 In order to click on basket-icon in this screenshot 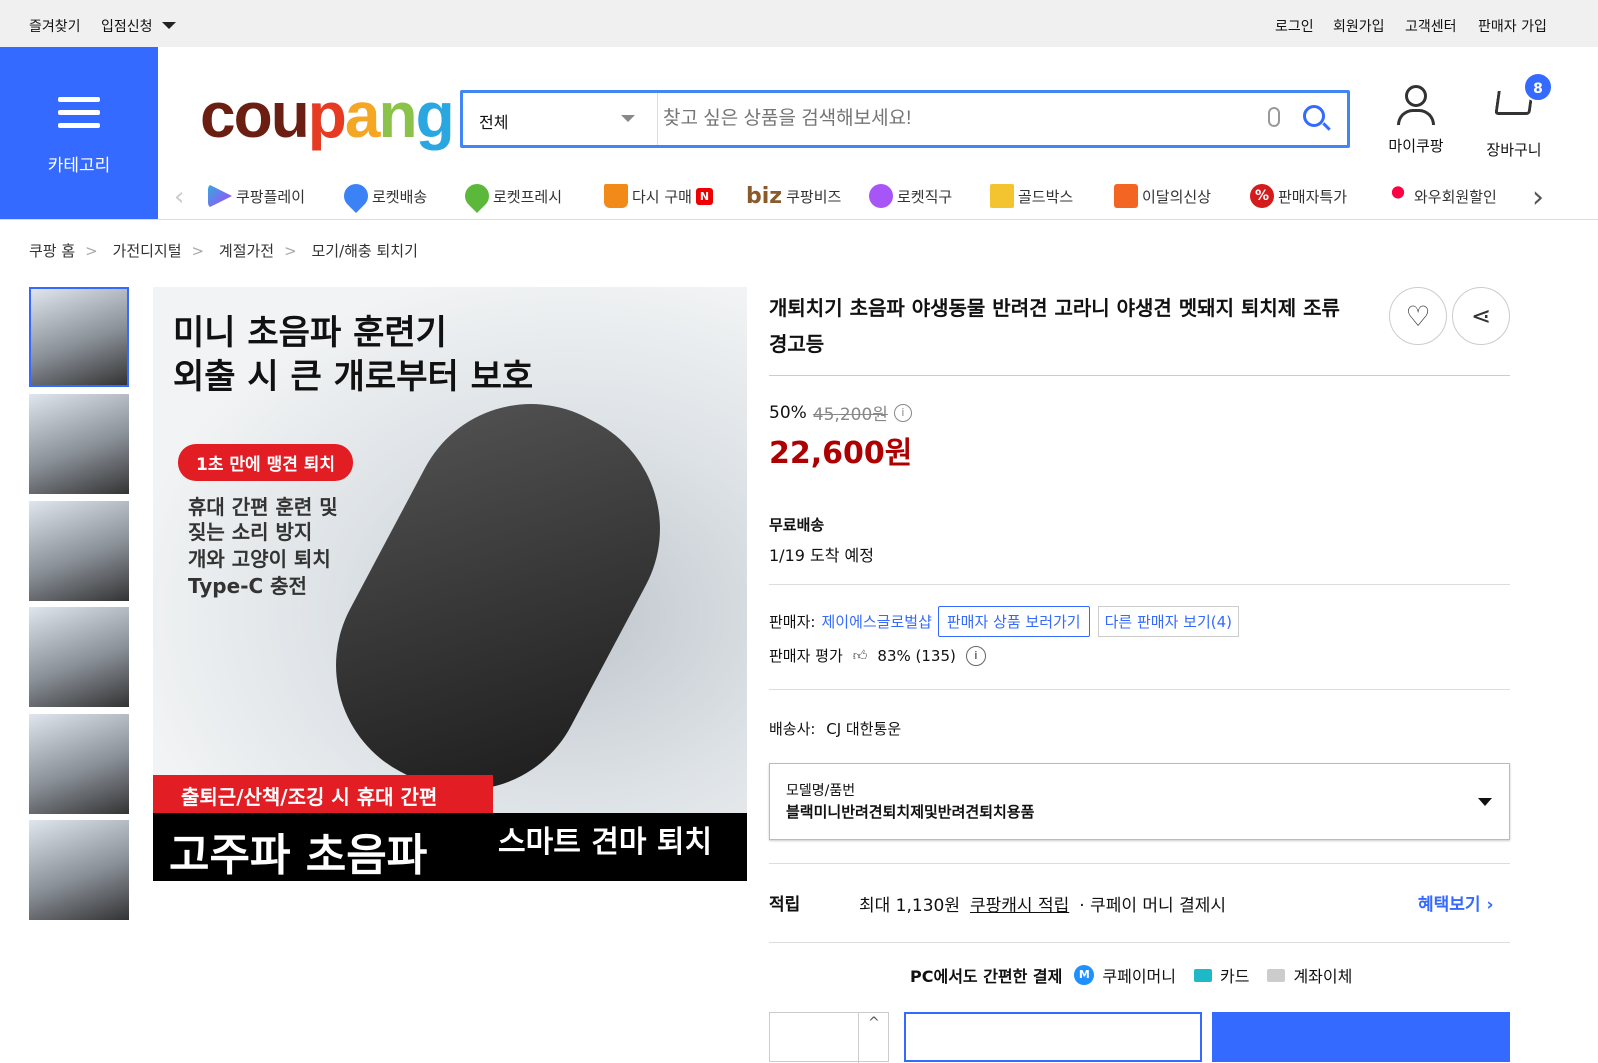, I will do `click(616, 196)`.